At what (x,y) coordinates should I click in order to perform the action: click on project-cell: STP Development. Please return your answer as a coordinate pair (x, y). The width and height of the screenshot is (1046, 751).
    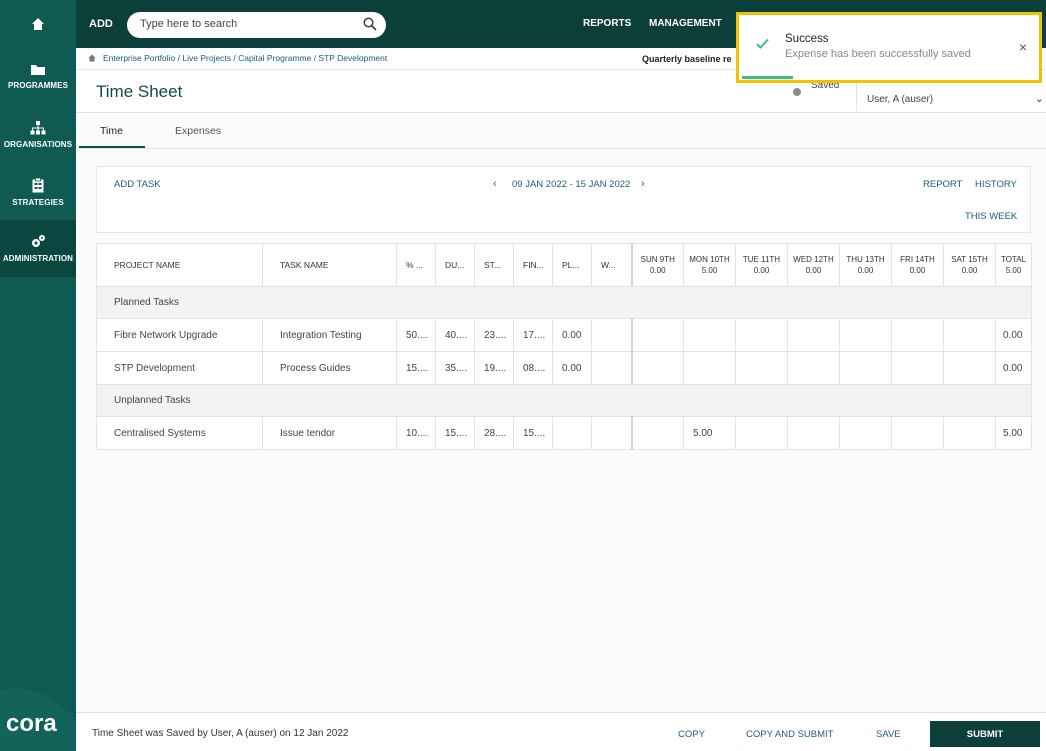
    Looking at the image, I should click on (179, 368).